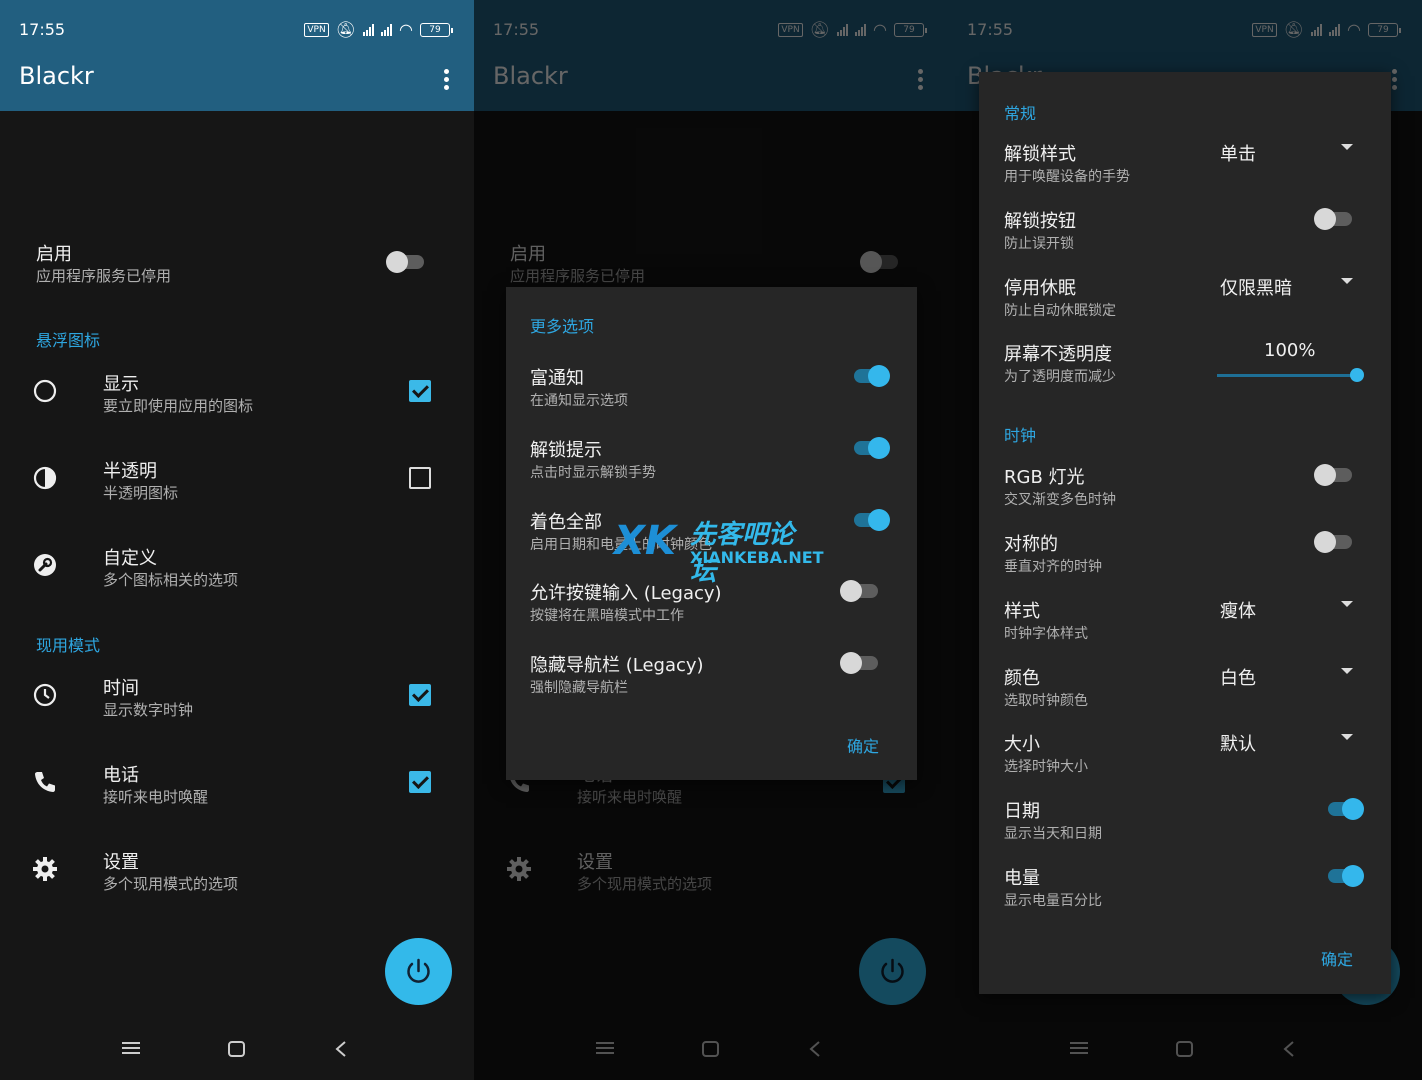  I want to click on color-title: 颜色, so click(1022, 678).